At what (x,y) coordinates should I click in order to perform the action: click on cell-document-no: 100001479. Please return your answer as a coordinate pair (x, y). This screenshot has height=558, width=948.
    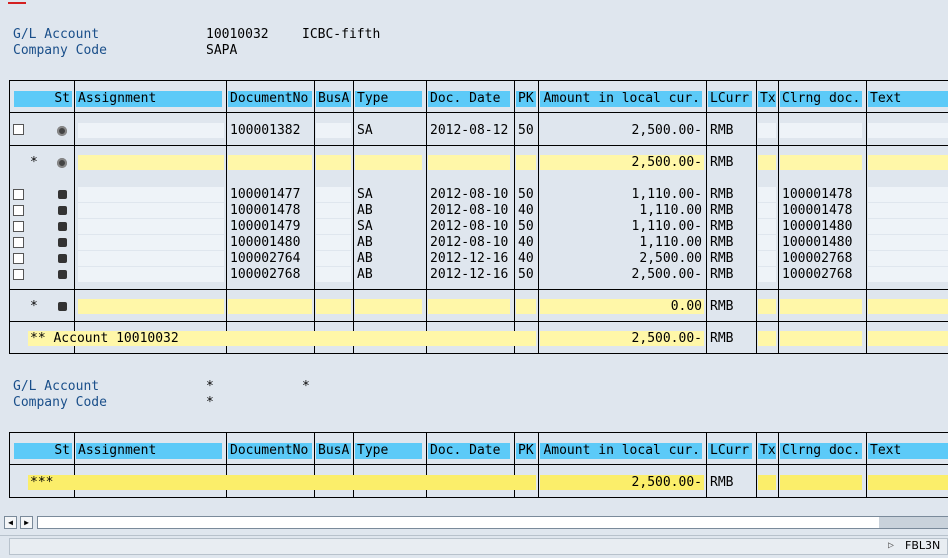
    Looking at the image, I should click on (270, 226).